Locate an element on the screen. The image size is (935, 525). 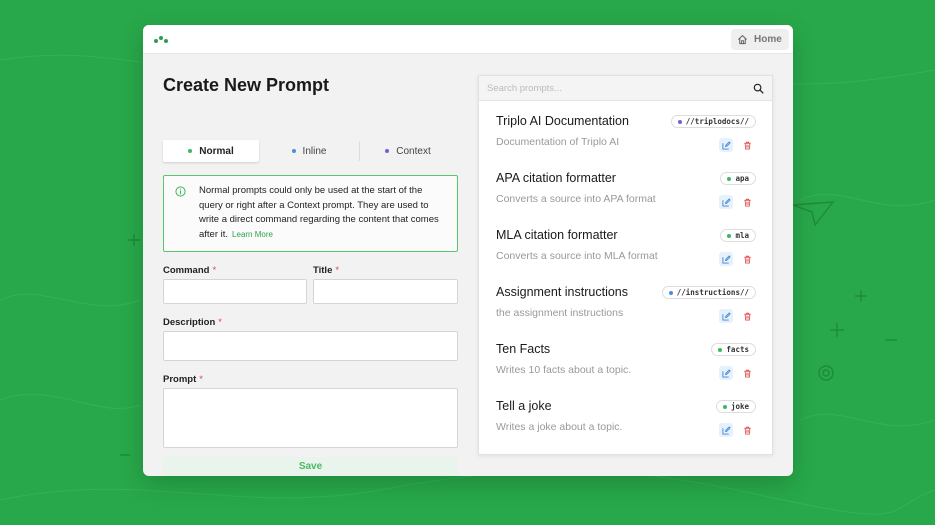
prompt-command-badge: apa is located at coordinates (738, 178).